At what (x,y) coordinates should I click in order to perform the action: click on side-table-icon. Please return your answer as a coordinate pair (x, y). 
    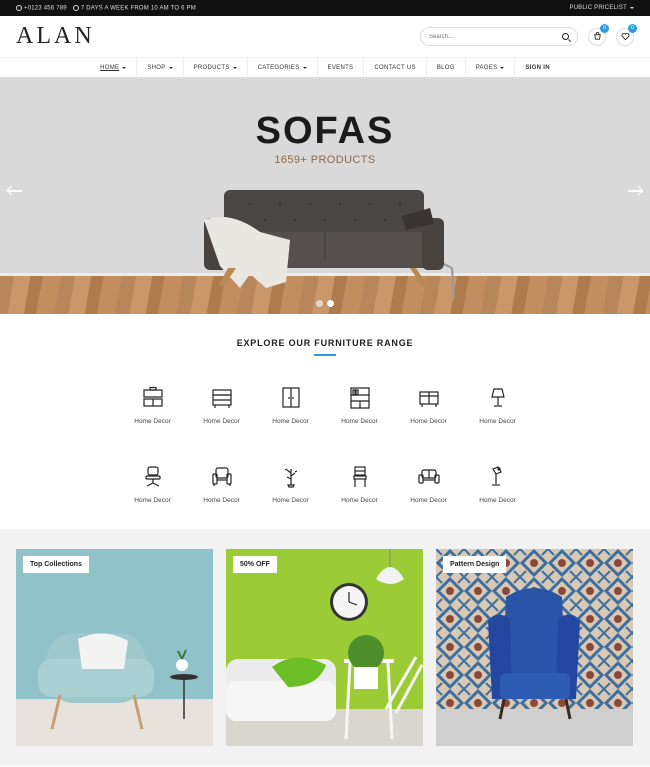
    Looking at the image, I should click on (428, 399).